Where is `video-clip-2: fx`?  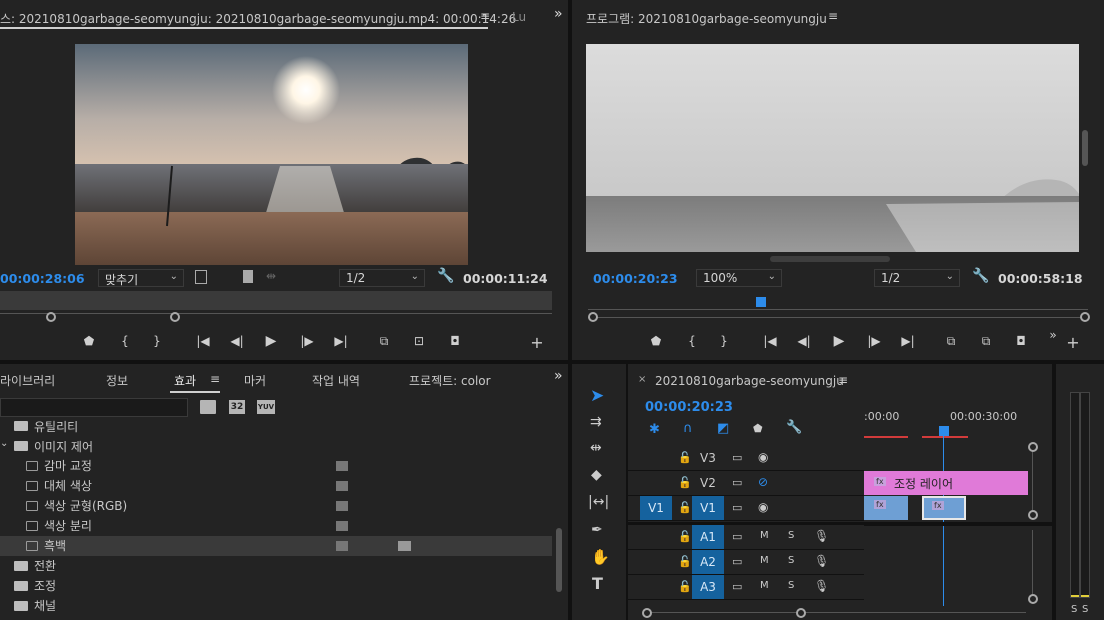
video-clip-2: fx is located at coordinates (944, 508).